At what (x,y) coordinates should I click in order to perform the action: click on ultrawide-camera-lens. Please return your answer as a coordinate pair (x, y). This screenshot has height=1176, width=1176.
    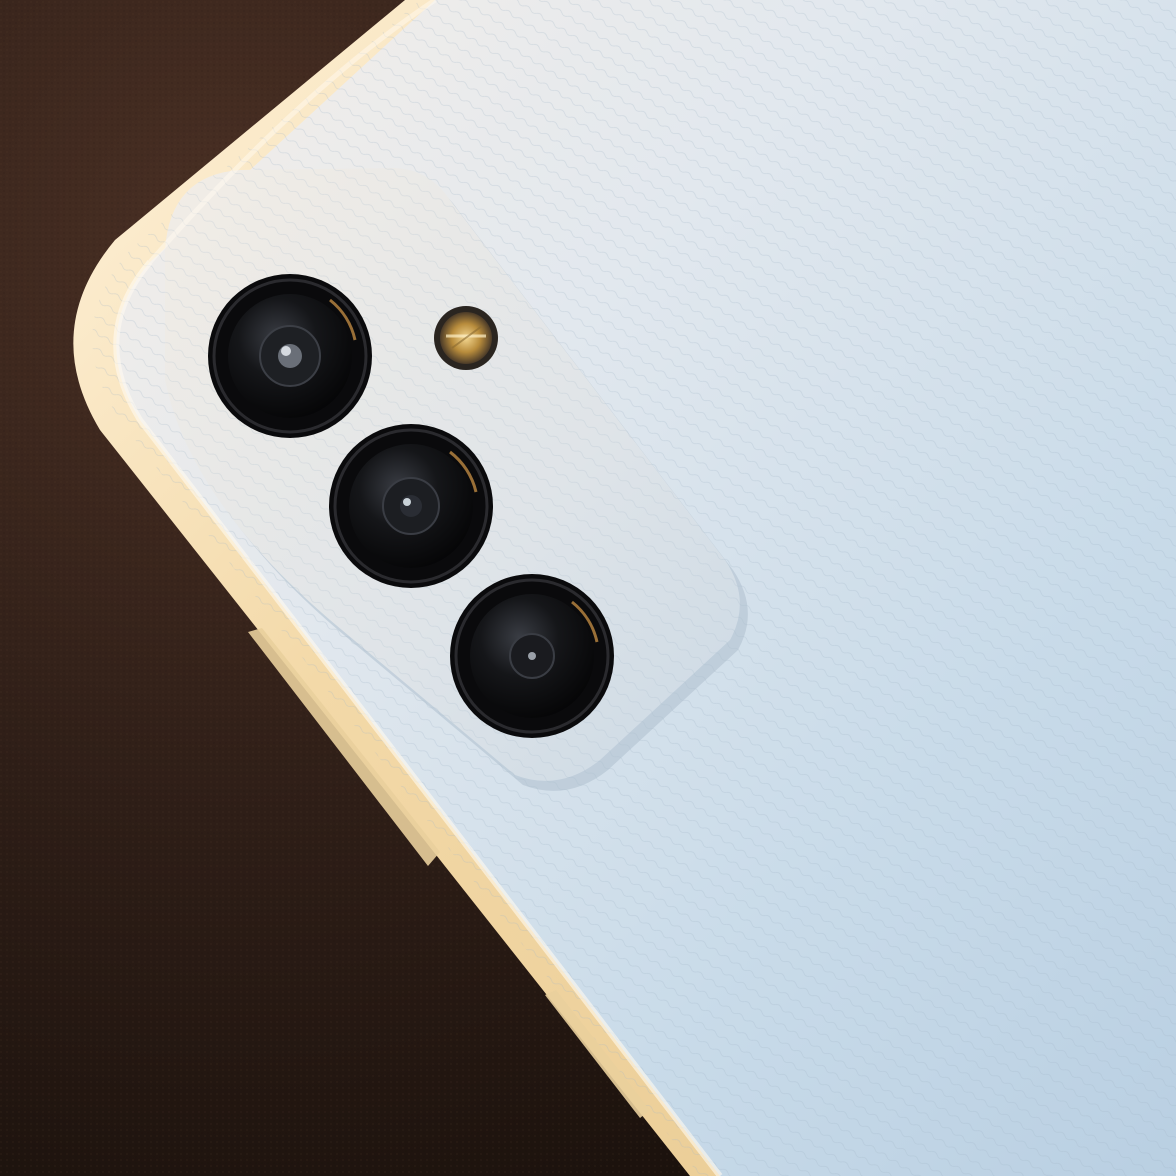
    Looking at the image, I should click on (411, 506).